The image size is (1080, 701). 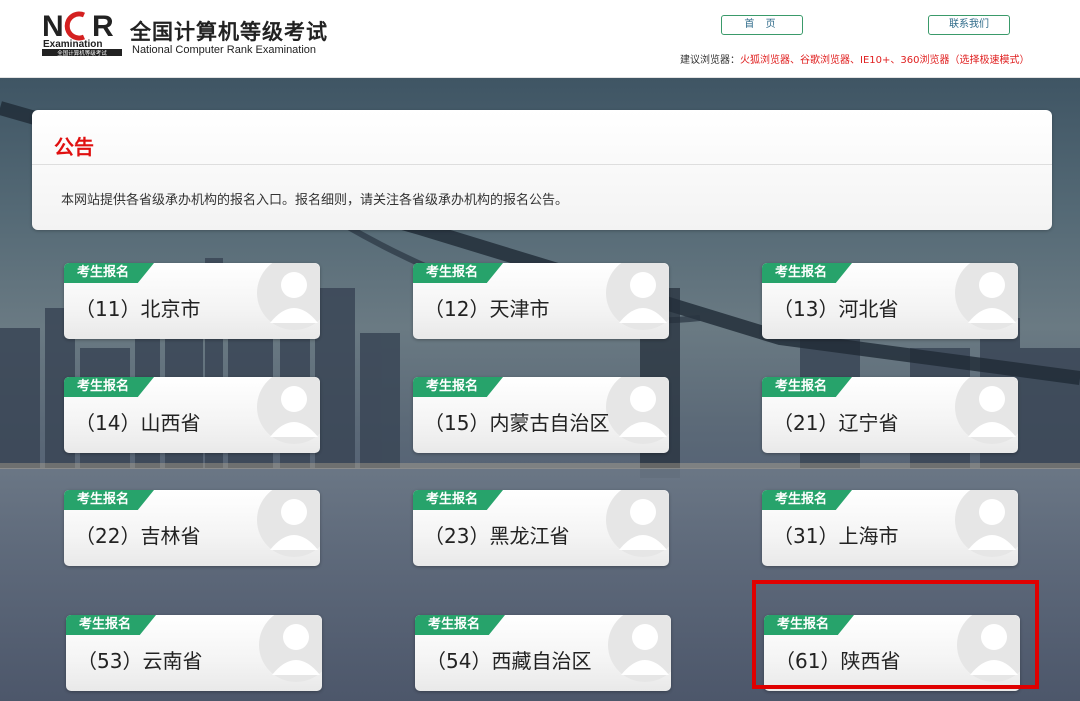 What do you see at coordinates (836, 423) in the screenshot?
I see `province-label: （21）辽宁省` at bounding box center [836, 423].